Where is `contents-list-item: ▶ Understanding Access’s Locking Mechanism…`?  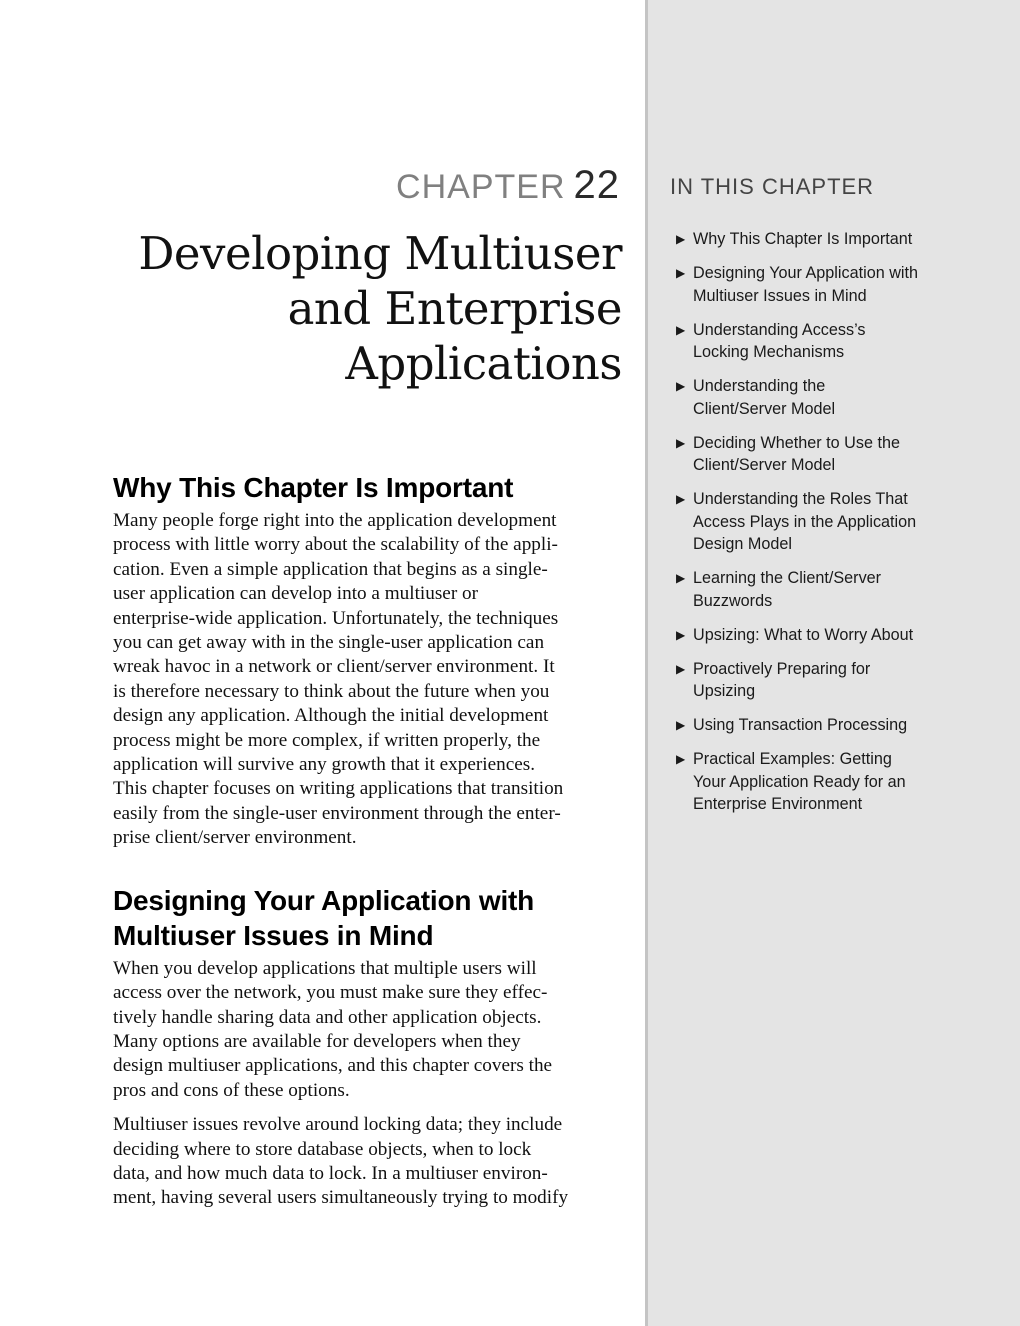
contents-list-item: ▶ Understanding Access’s Locking Mechanism… is located at coordinates (841, 341).